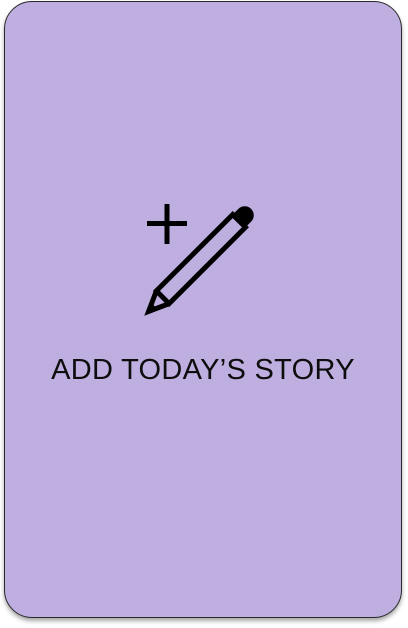 This screenshot has height=628, width=408. I want to click on plus-vertical, so click(167, 224).